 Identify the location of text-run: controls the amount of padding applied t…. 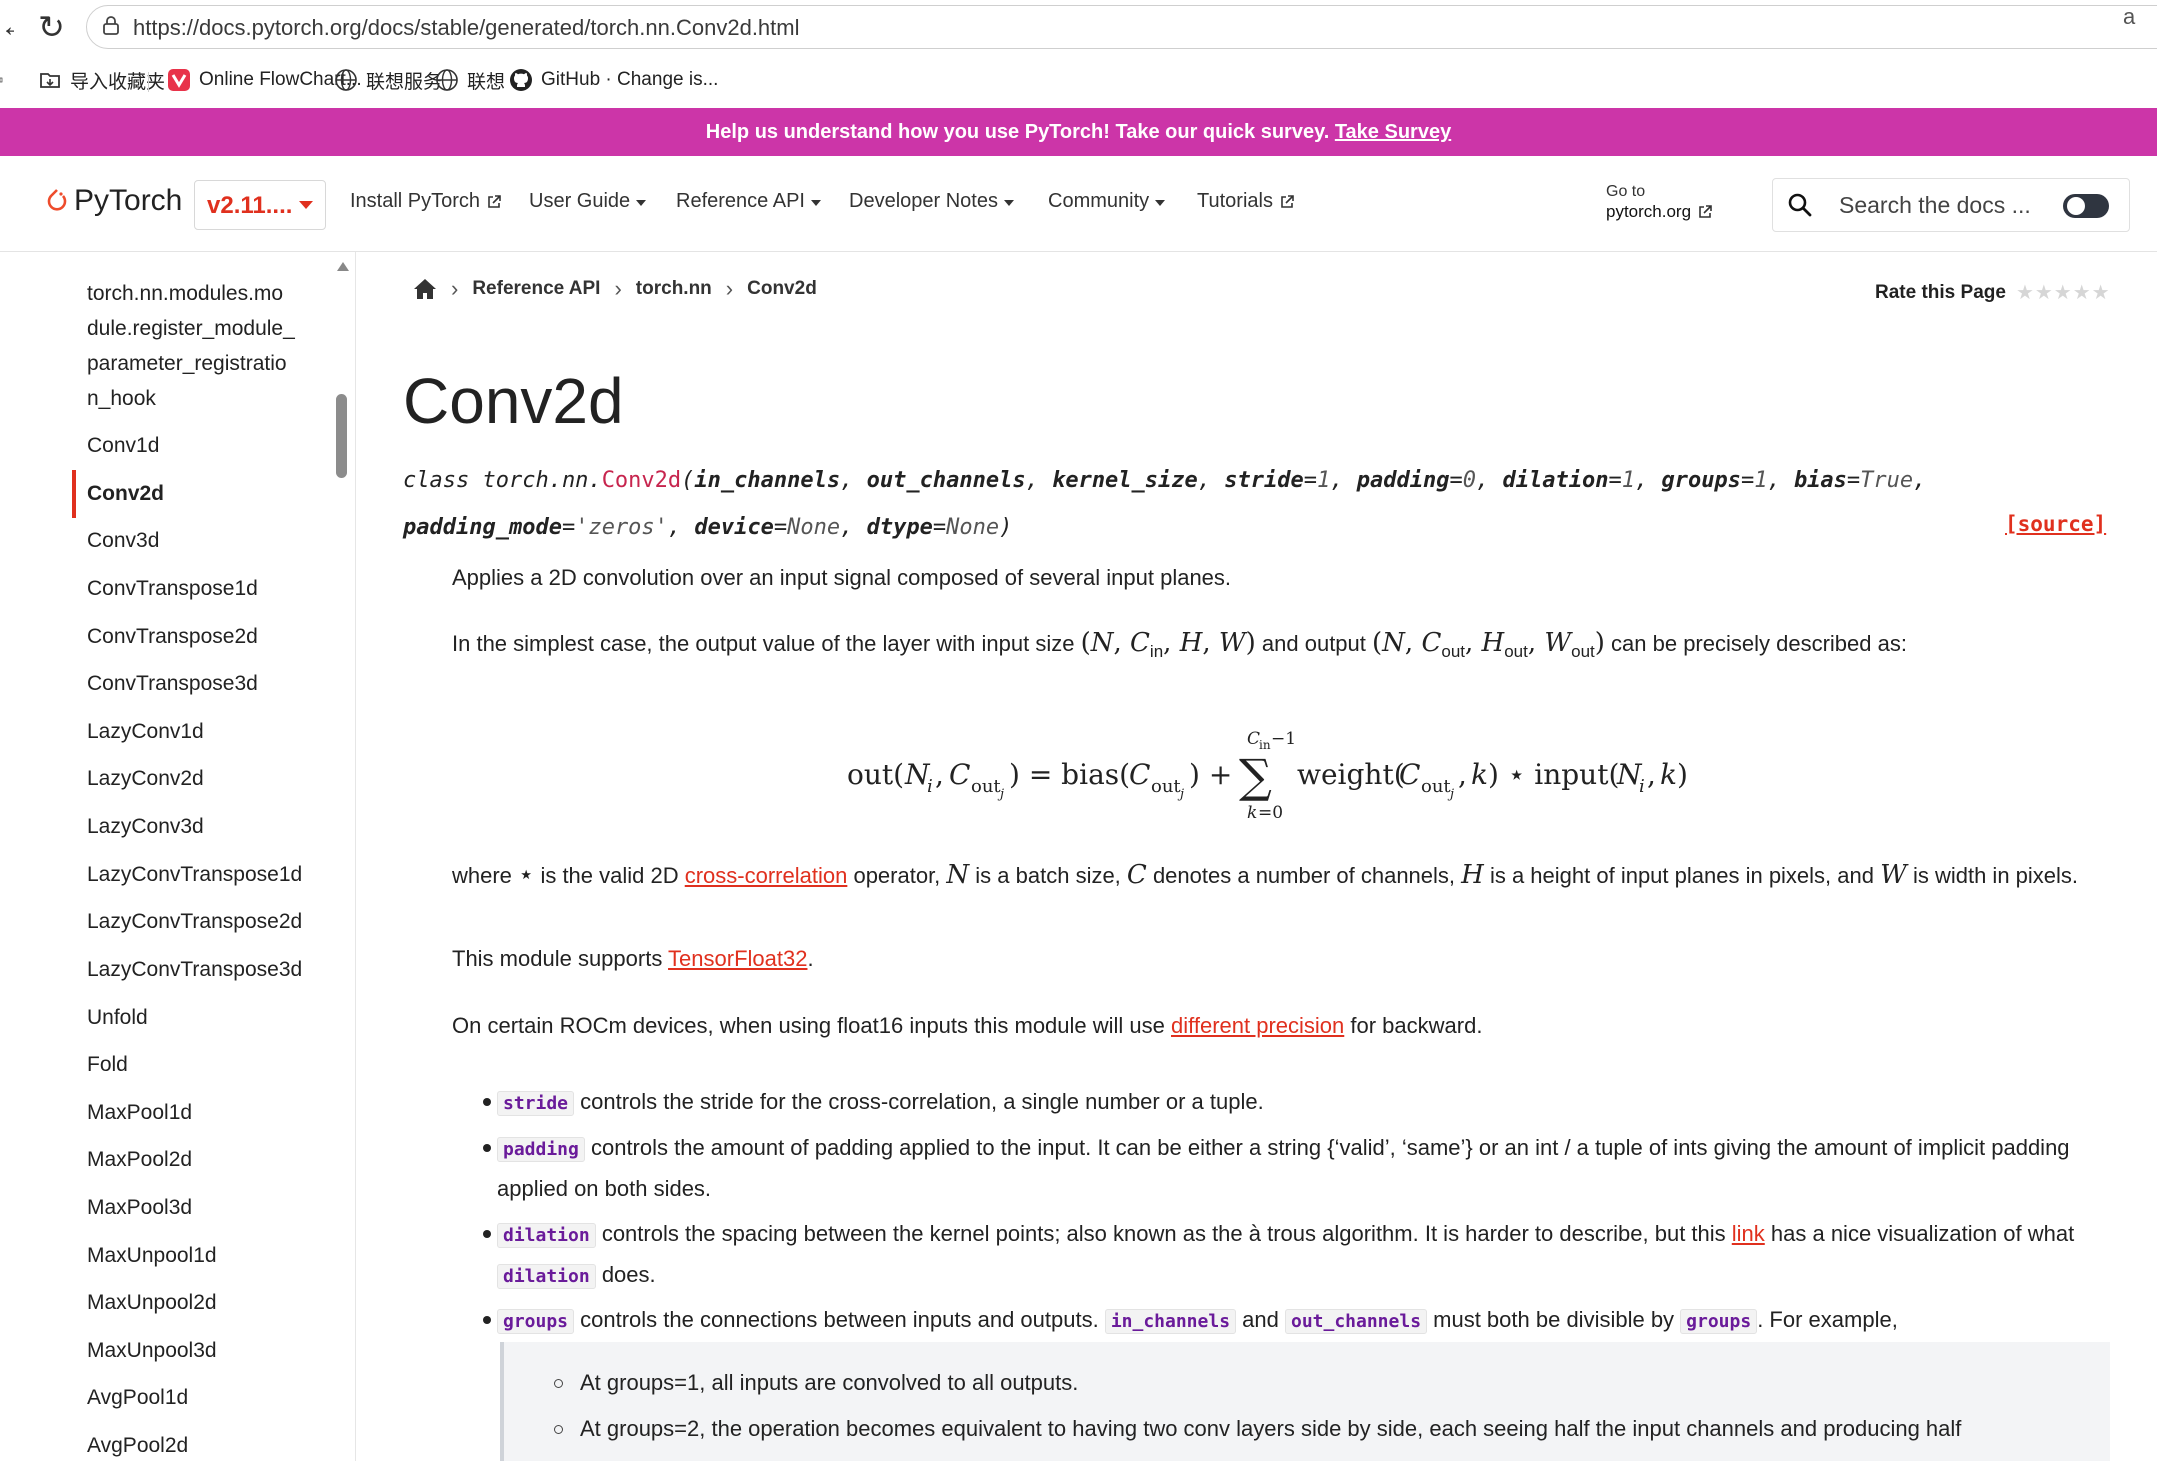
(1283, 1168).